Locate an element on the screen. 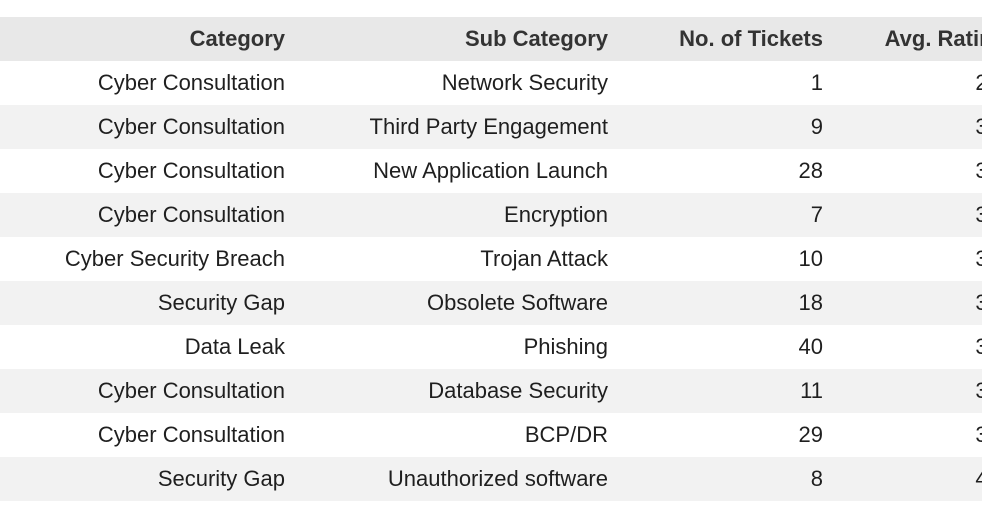 This screenshot has height=522, width=982. table-row: Cyber Consultation Encryption 7 3.4 is located at coordinates (491, 215).